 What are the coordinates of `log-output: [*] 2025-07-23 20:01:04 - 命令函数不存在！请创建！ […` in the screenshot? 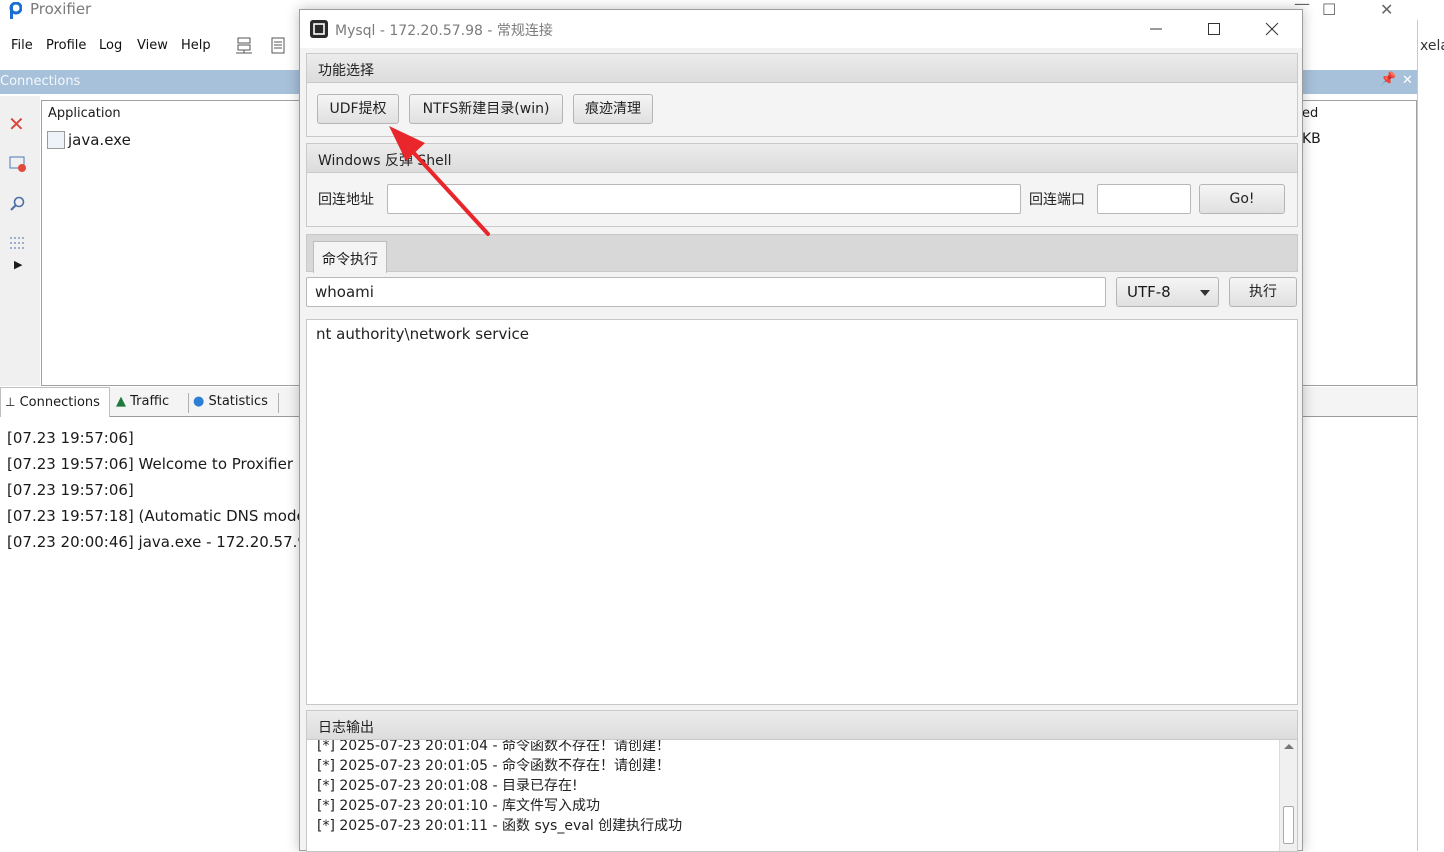 It's located at (802, 796).